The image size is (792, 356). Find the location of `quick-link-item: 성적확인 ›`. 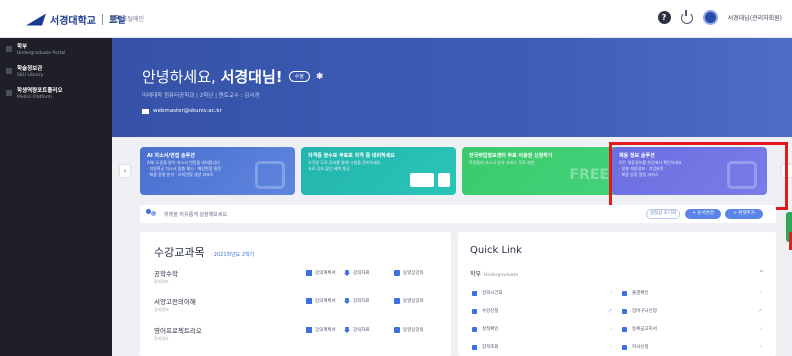

quick-link-item: 성적확인 › is located at coordinates (542, 329).